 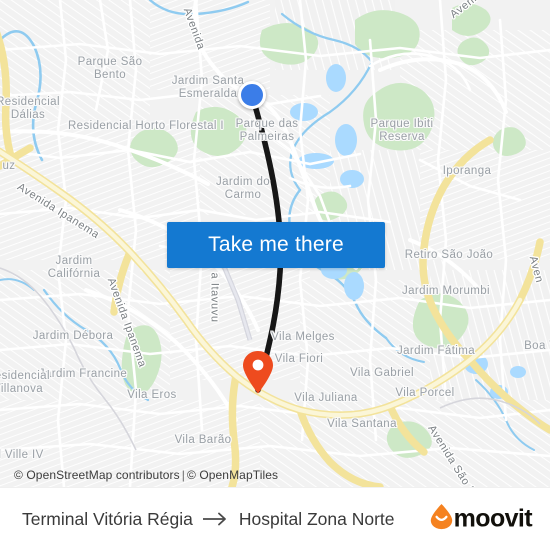 I want to click on moovit-wordmark: moovit, so click(x=493, y=518).